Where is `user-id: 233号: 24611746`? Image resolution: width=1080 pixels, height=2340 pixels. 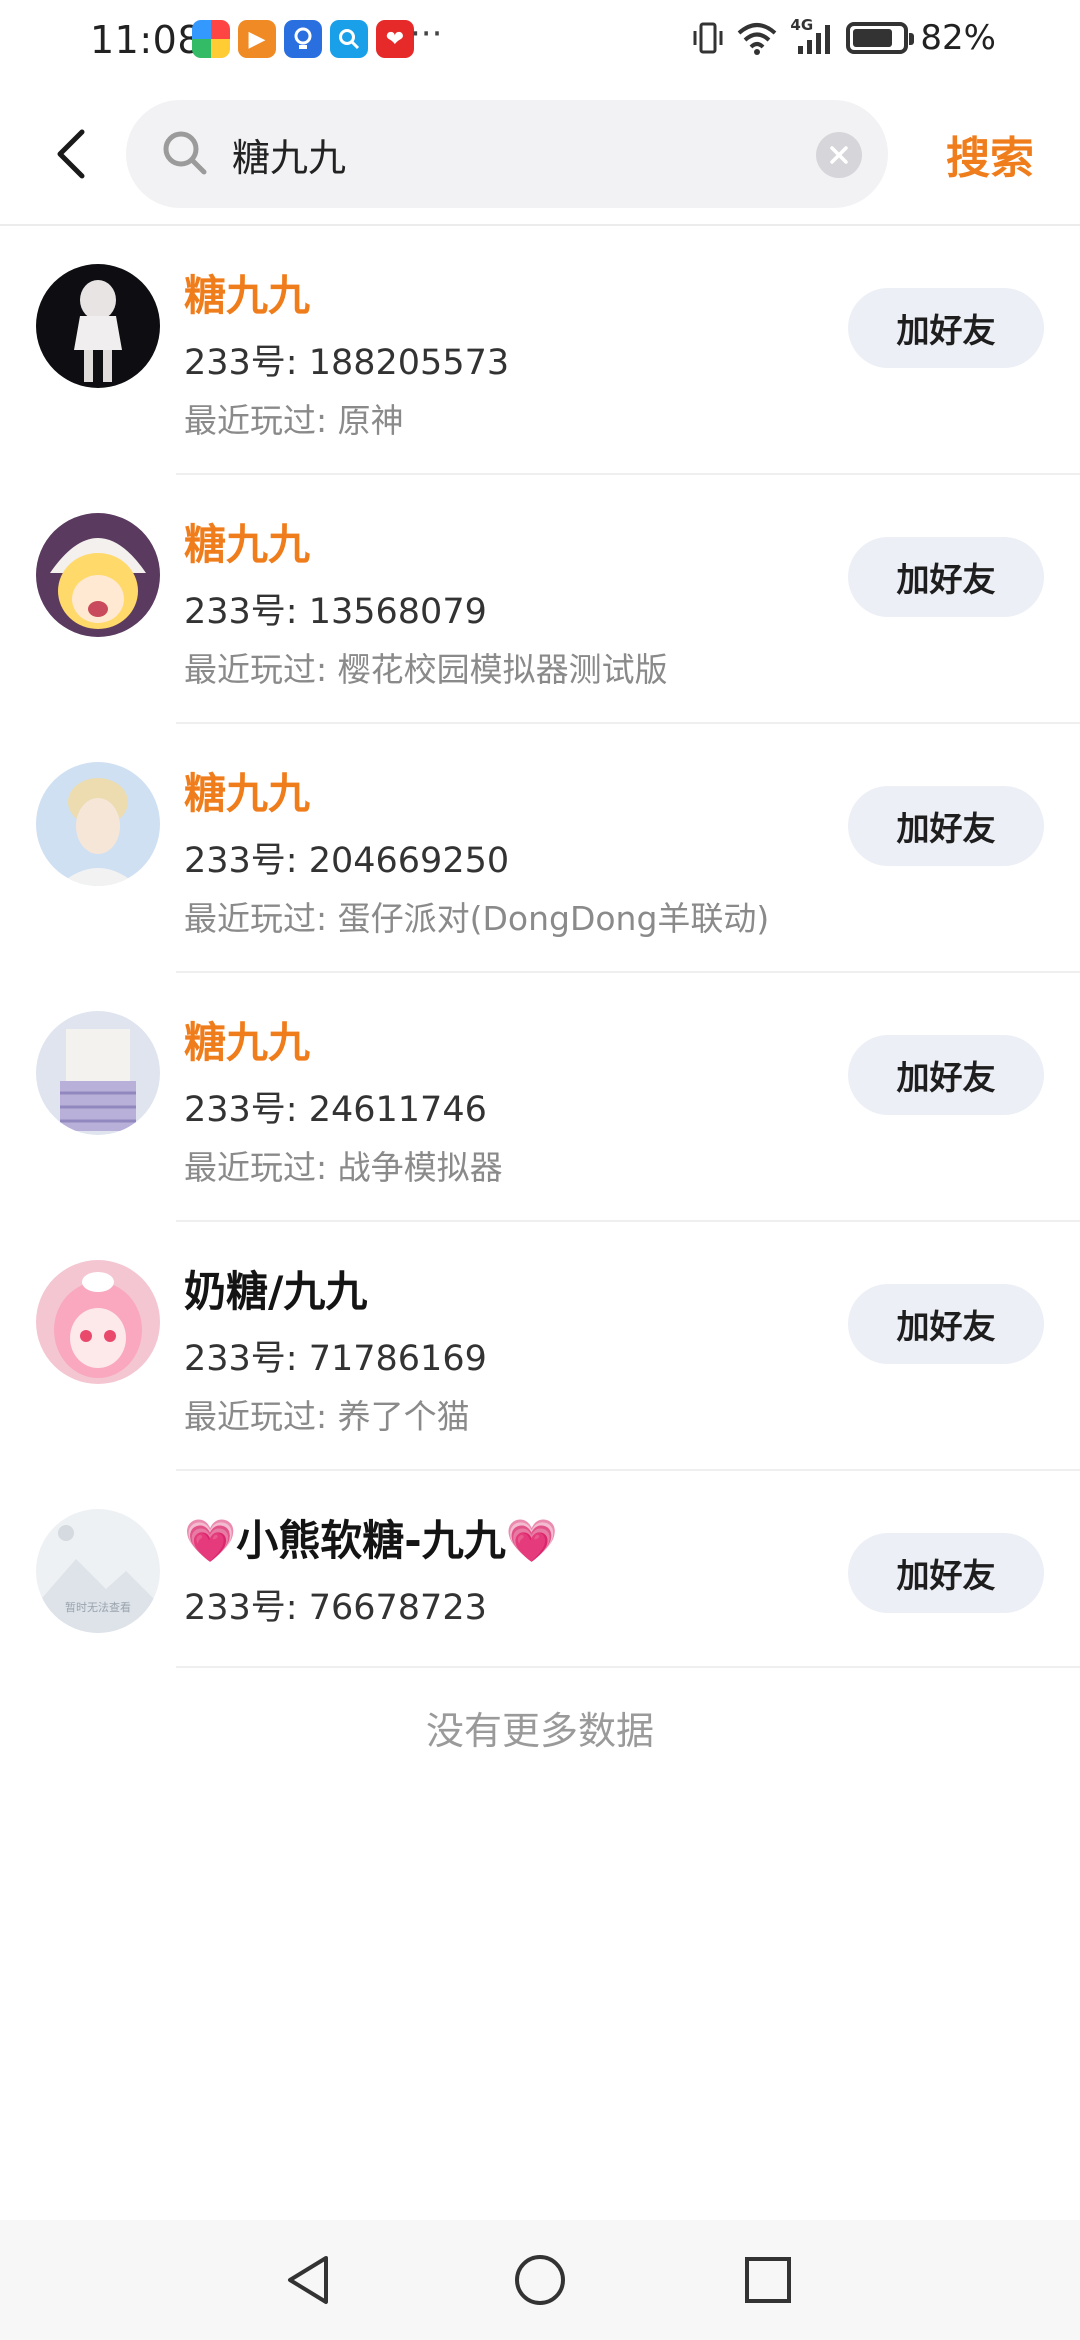
user-id: 233号: 24611746 is located at coordinates (335, 1110).